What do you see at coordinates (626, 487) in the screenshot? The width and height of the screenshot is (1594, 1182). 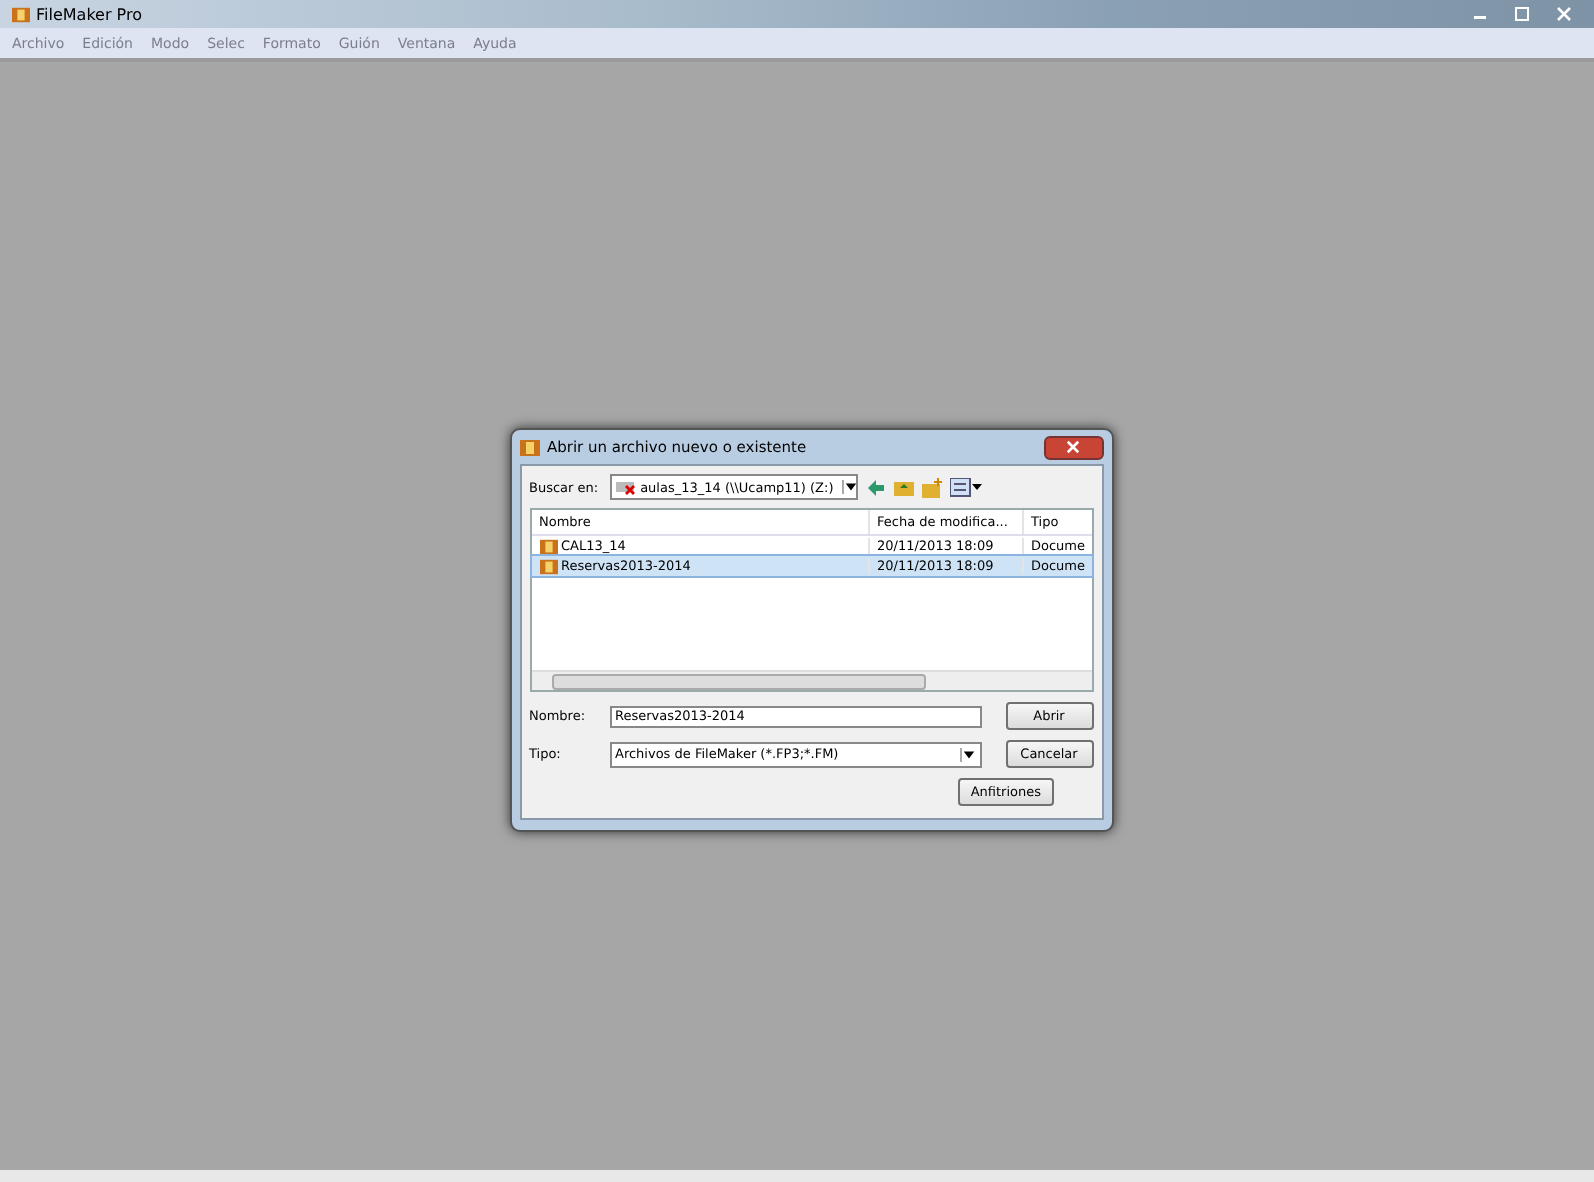 I see `network-drive-icon` at bounding box center [626, 487].